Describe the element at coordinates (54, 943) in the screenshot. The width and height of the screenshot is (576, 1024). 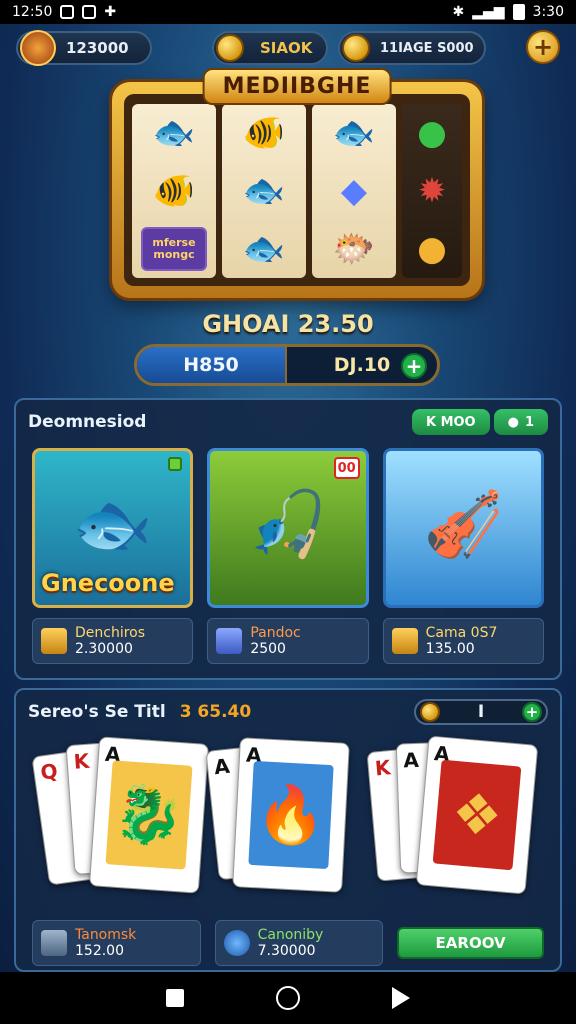
I see `chip-icon` at that location.